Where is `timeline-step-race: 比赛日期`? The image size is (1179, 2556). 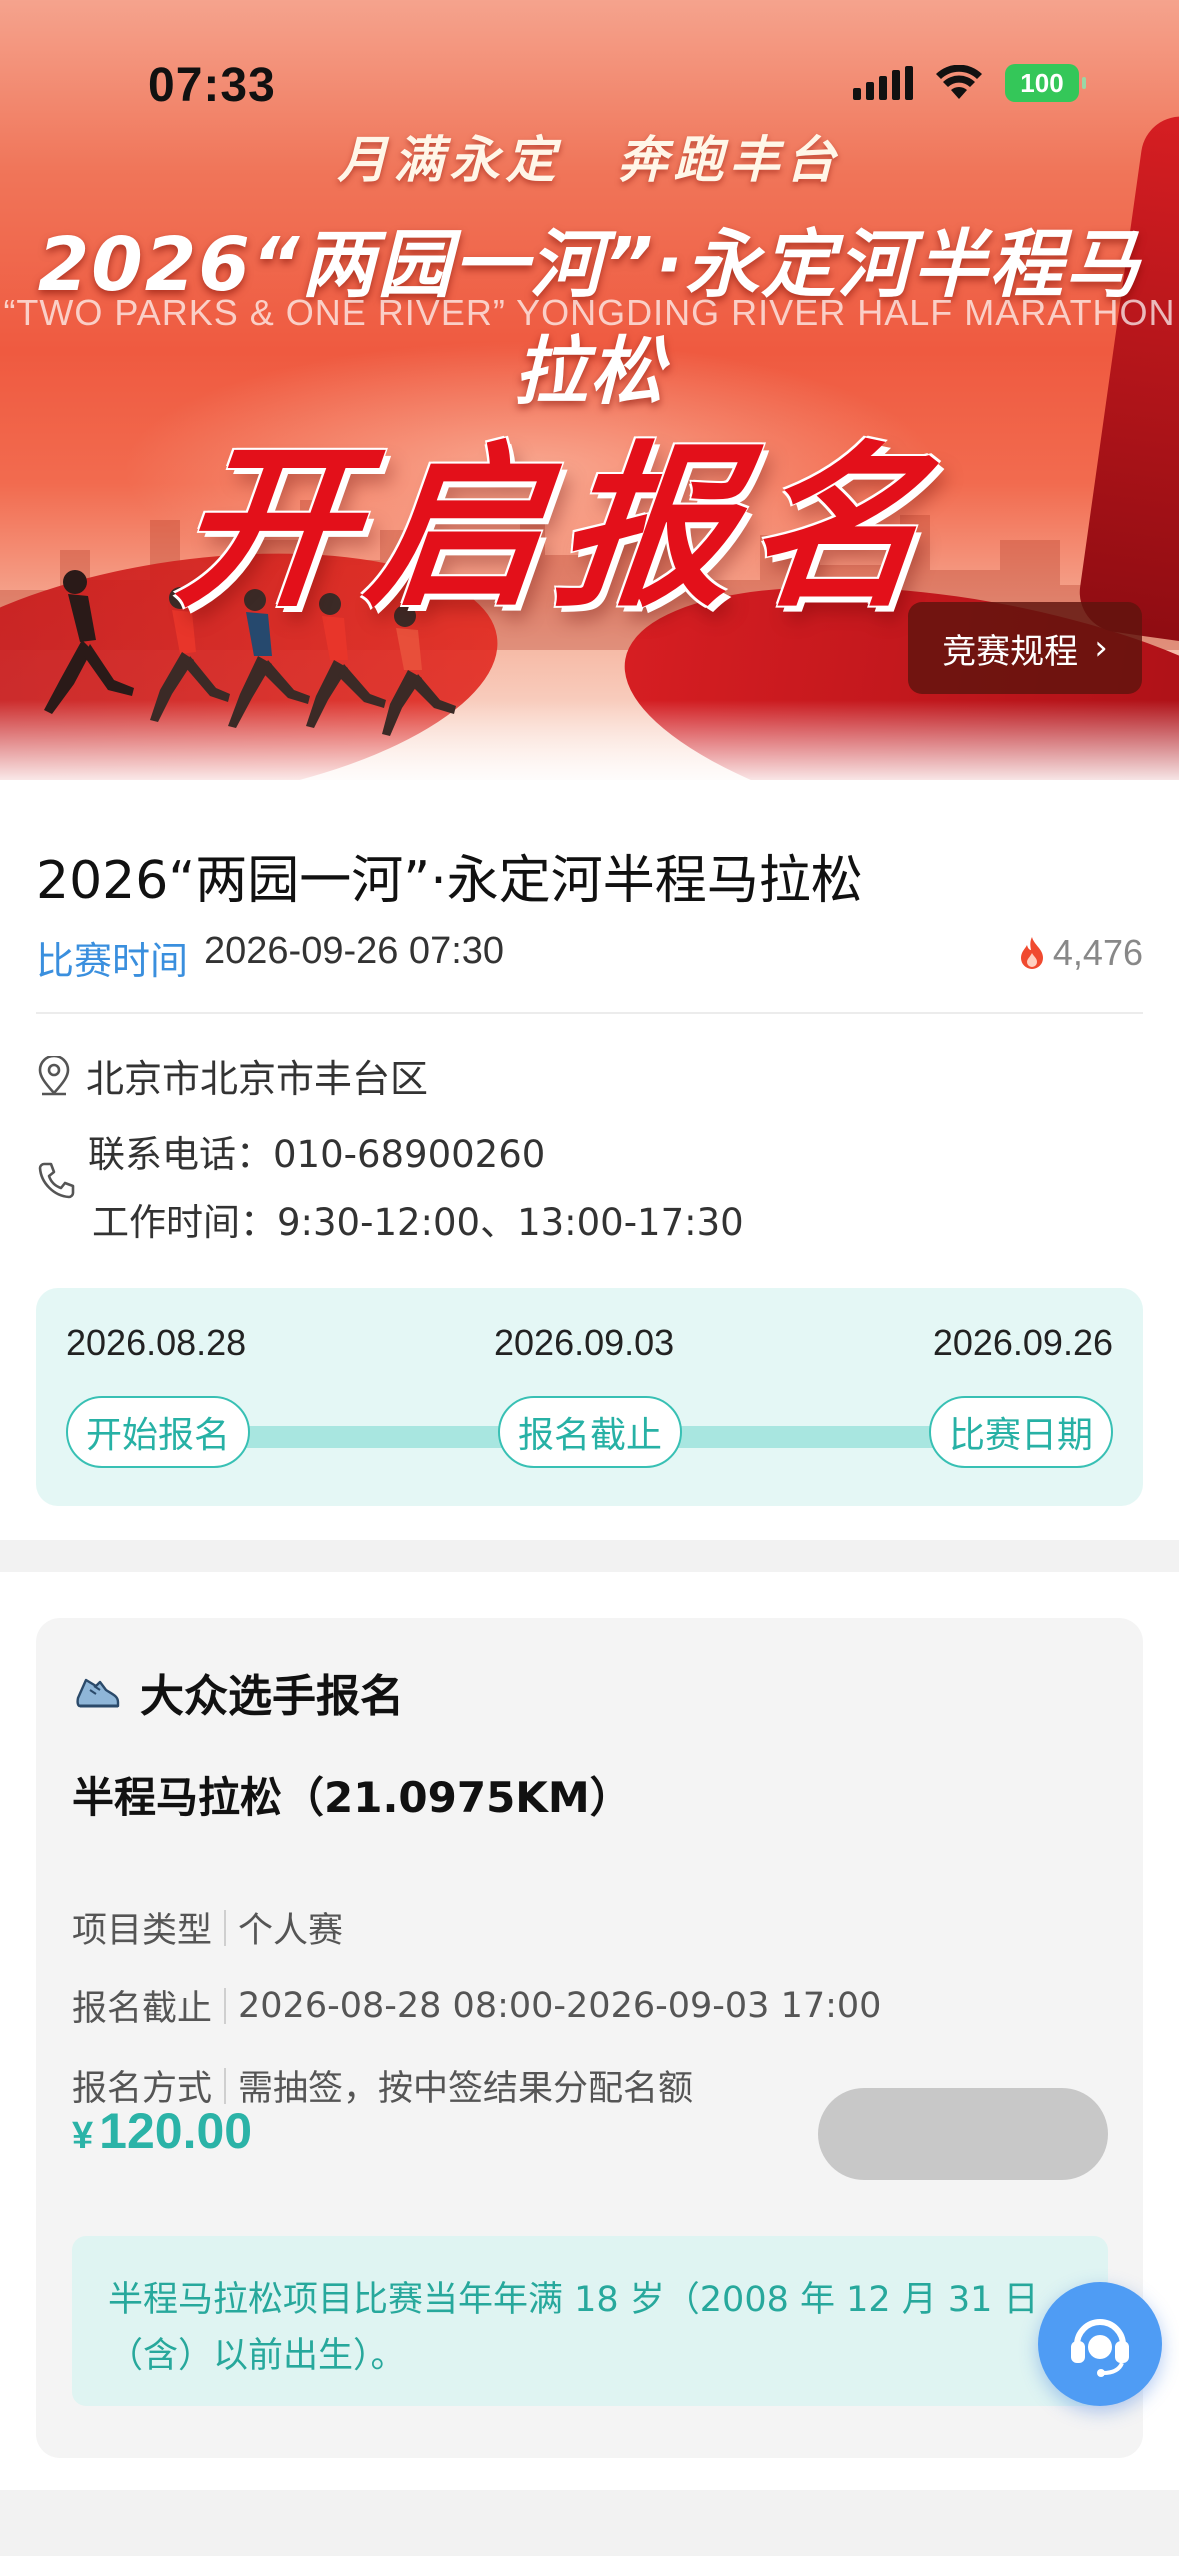
timeline-step-race: 比赛日期 is located at coordinates (1021, 1432).